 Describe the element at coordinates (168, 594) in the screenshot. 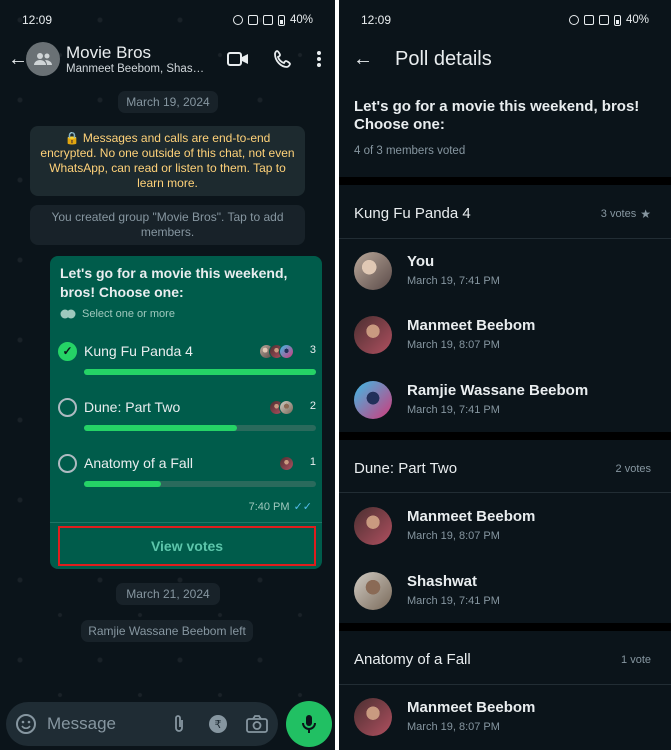

I see `date-chip: March 21, 2024` at that location.